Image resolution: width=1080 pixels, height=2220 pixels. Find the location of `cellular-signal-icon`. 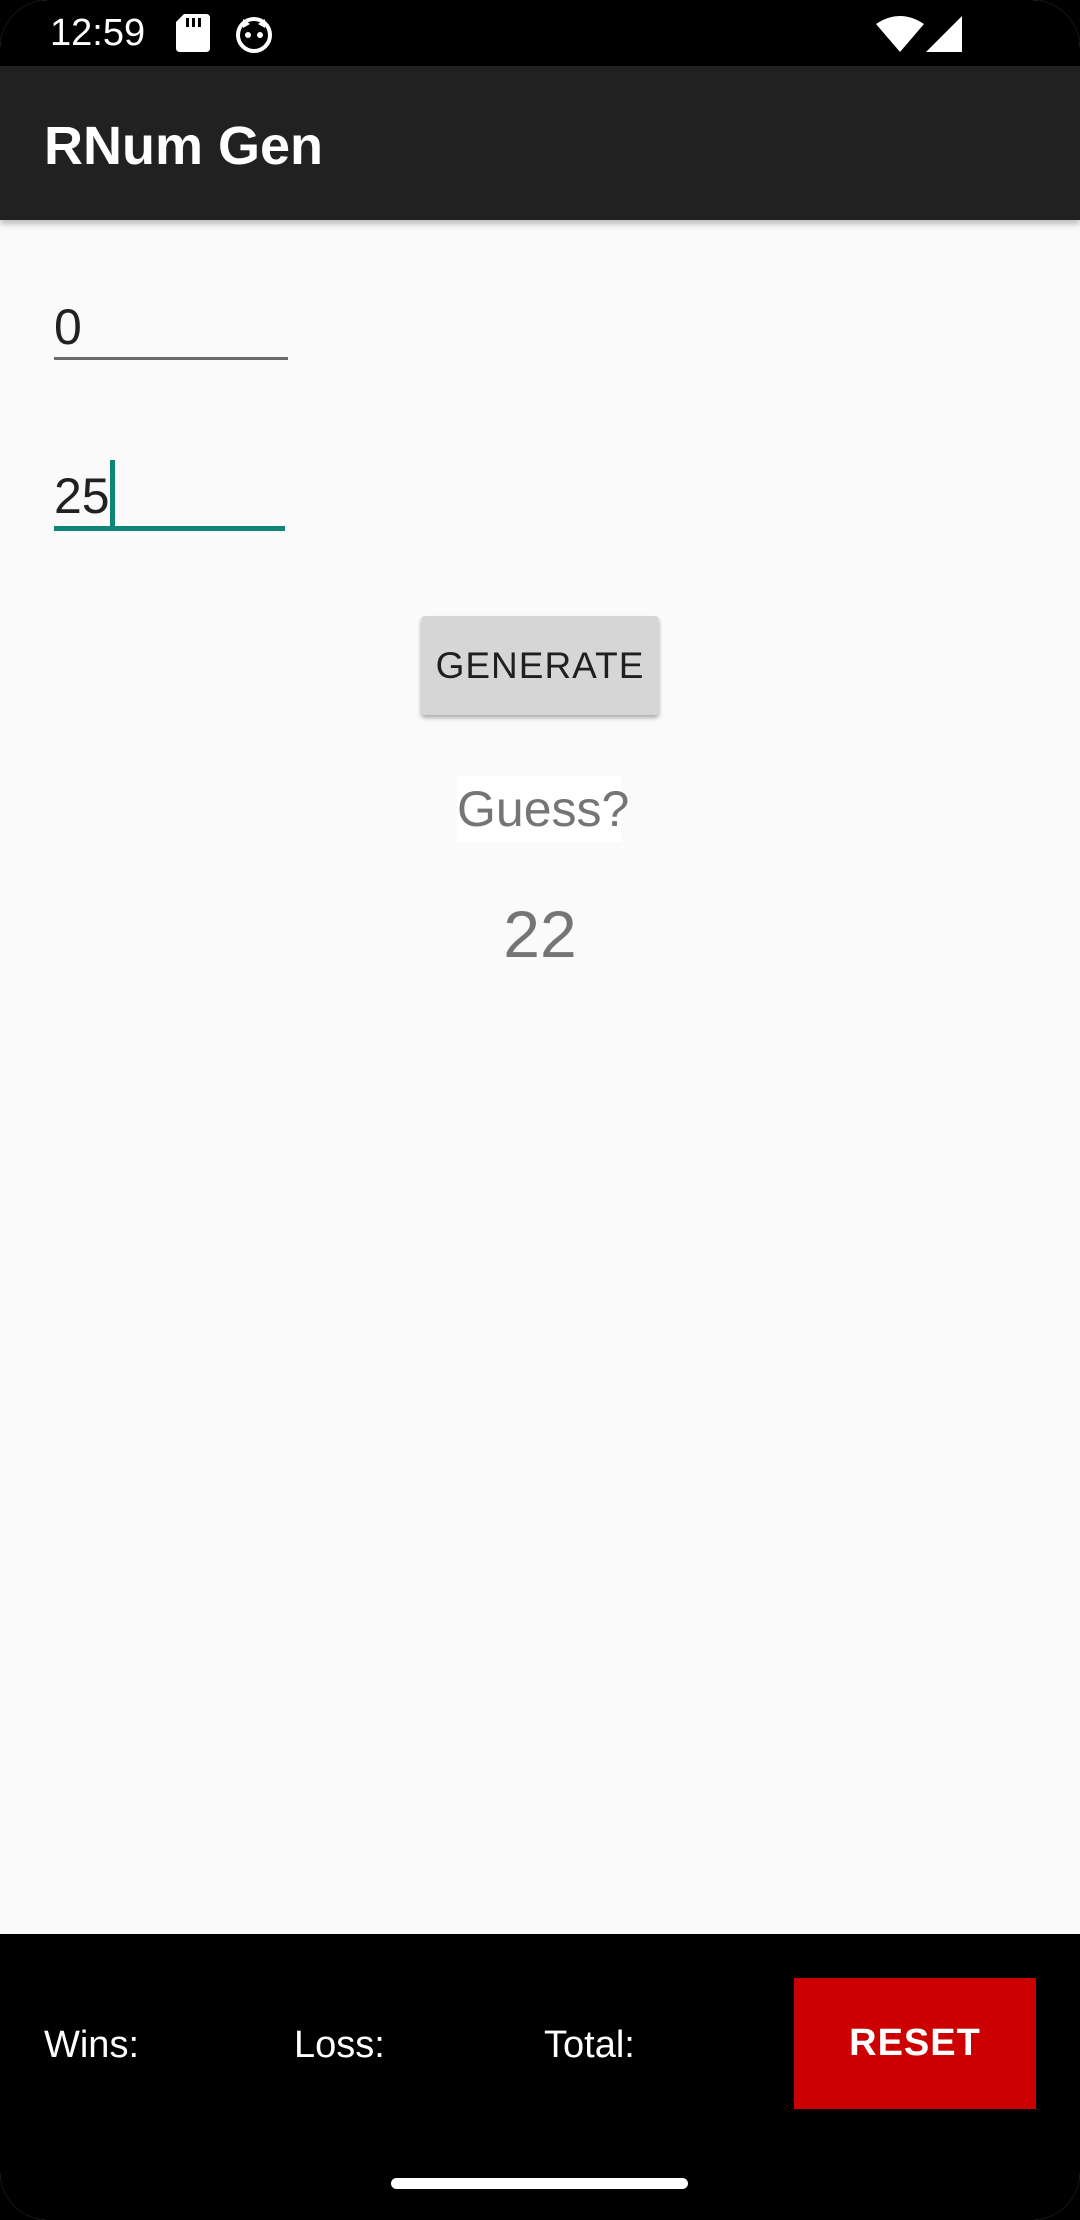

cellular-signal-icon is located at coordinates (944, 34).